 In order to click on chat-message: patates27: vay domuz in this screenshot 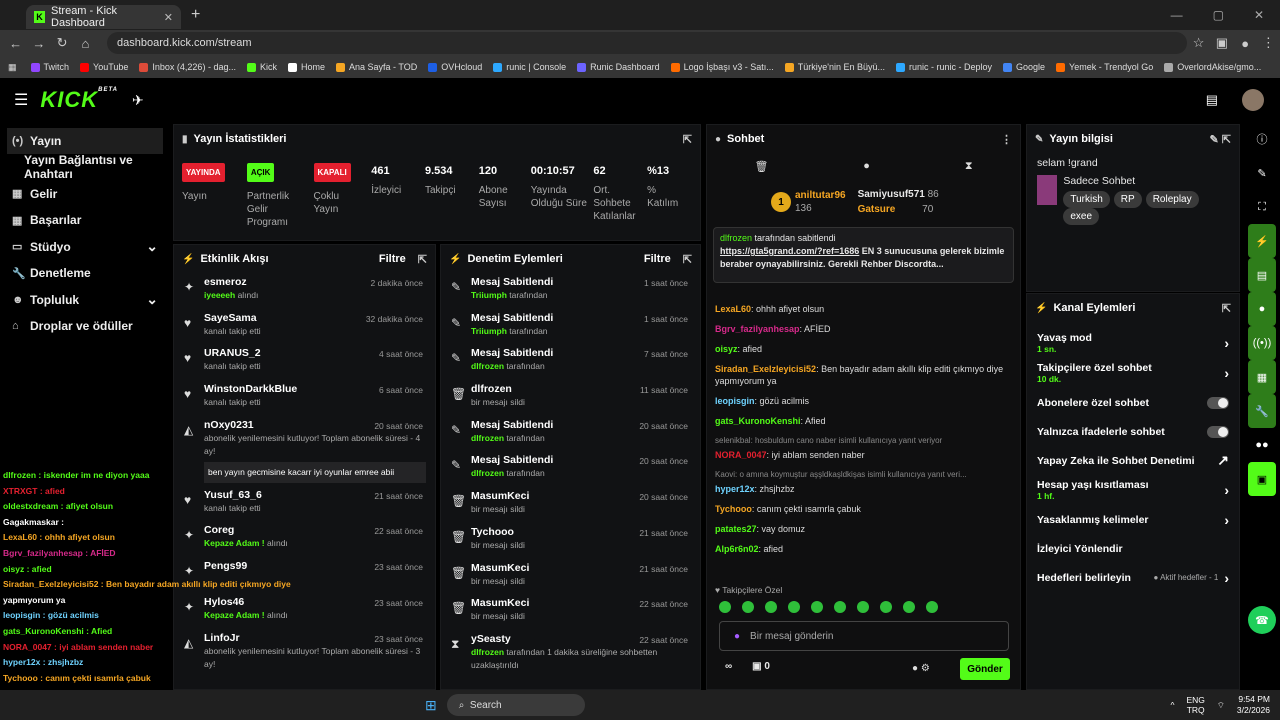, I will do `click(863, 529)`.